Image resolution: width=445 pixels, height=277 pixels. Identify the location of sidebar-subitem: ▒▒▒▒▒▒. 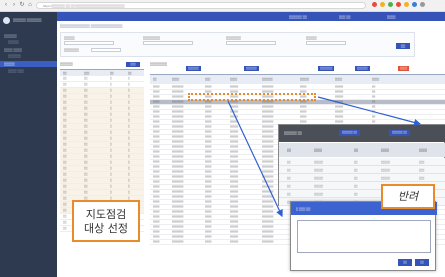
(14, 56).